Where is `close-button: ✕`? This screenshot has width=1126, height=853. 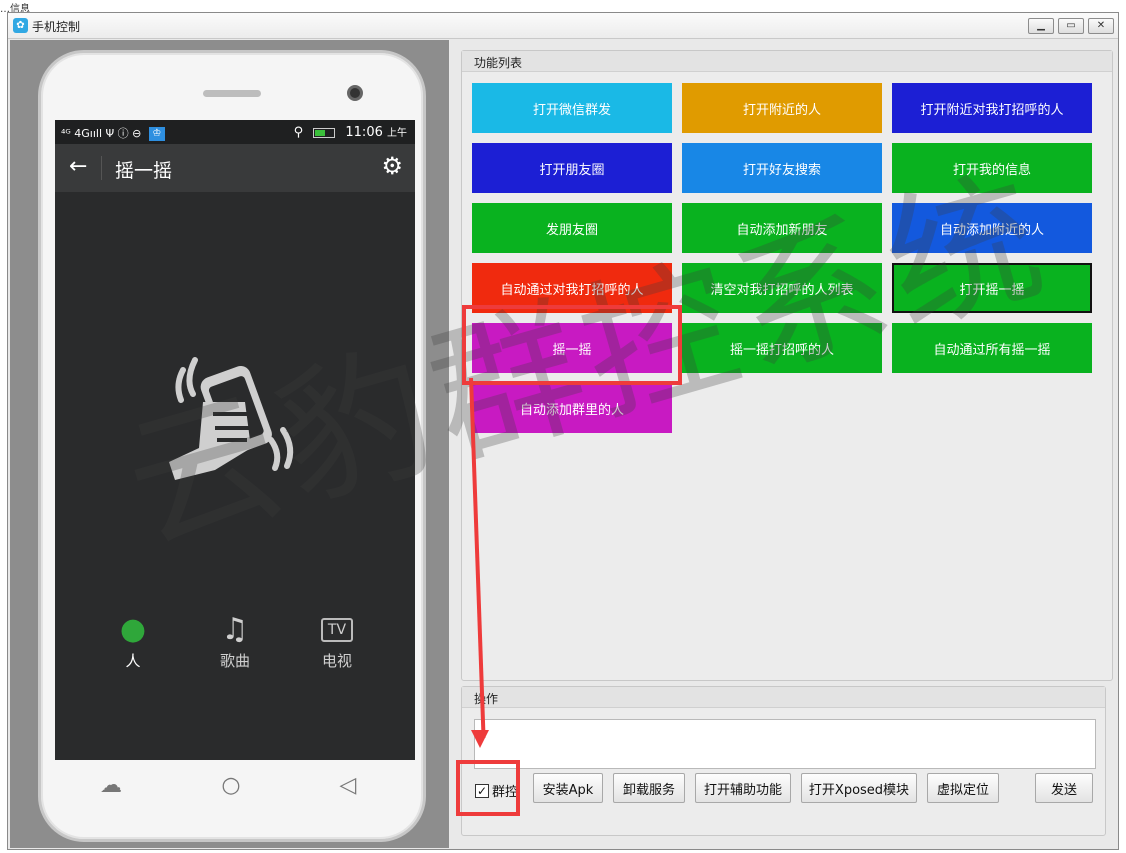
close-button: ✕ is located at coordinates (1101, 26).